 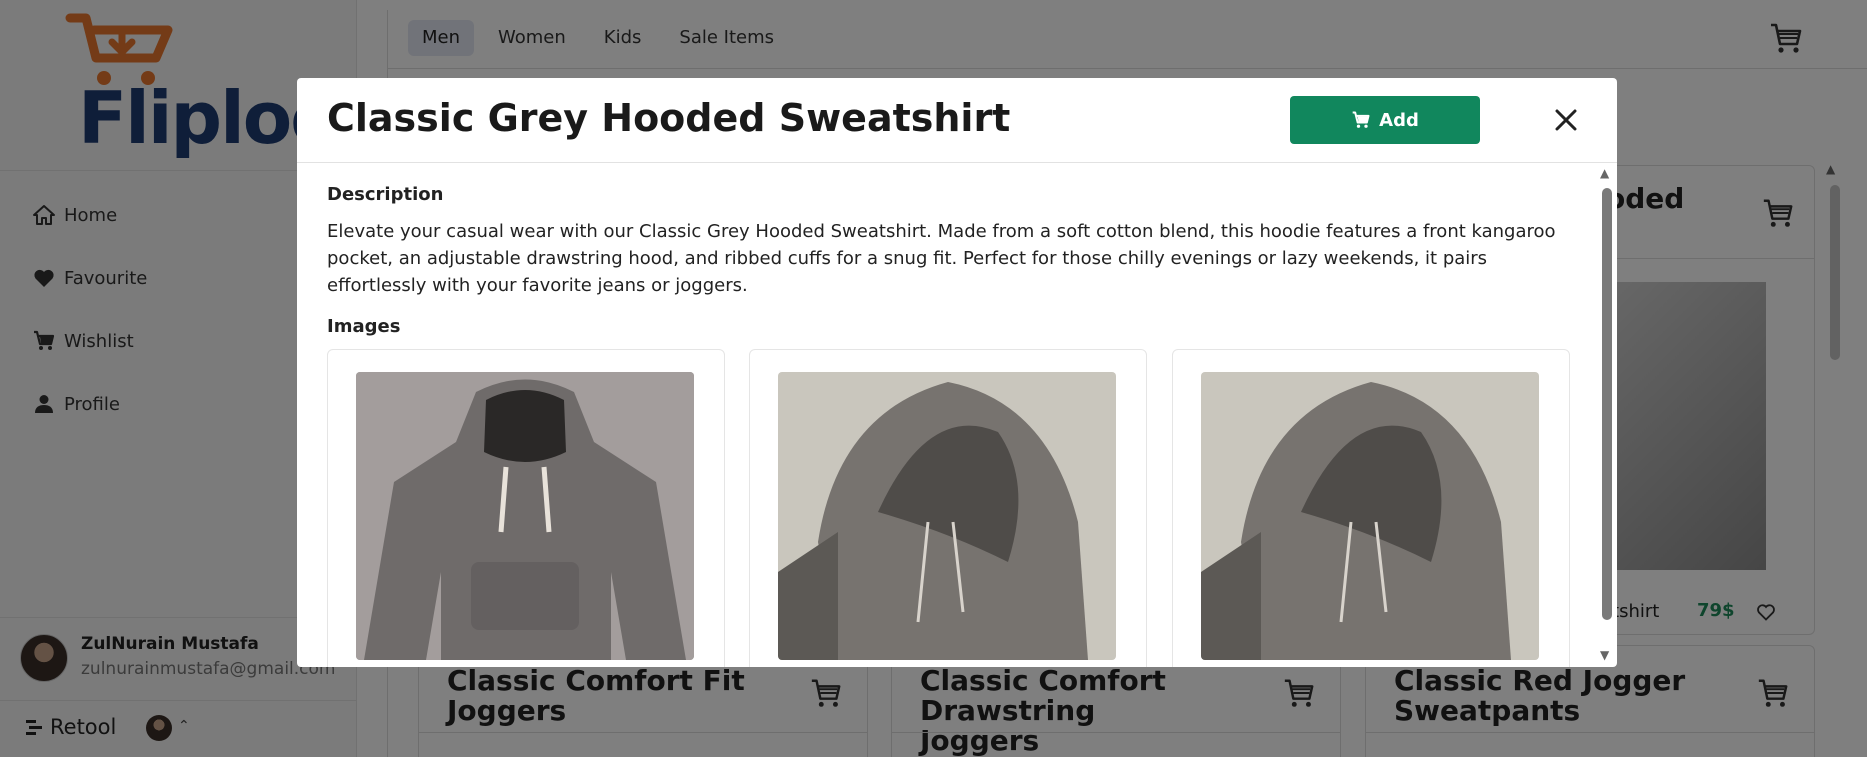 I want to click on description-heading: Description, so click(x=385, y=194).